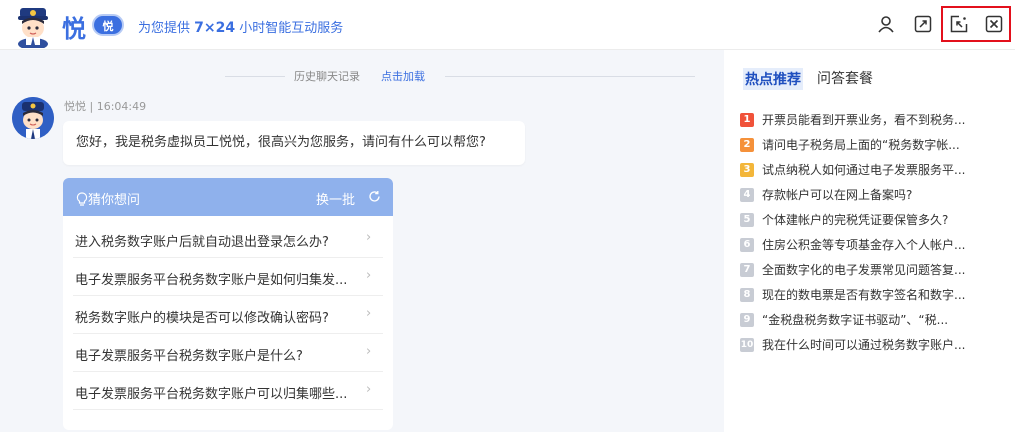 This screenshot has height=432, width=1015. What do you see at coordinates (33, 27) in the screenshot?
I see `assistant-avatar-icon` at bounding box center [33, 27].